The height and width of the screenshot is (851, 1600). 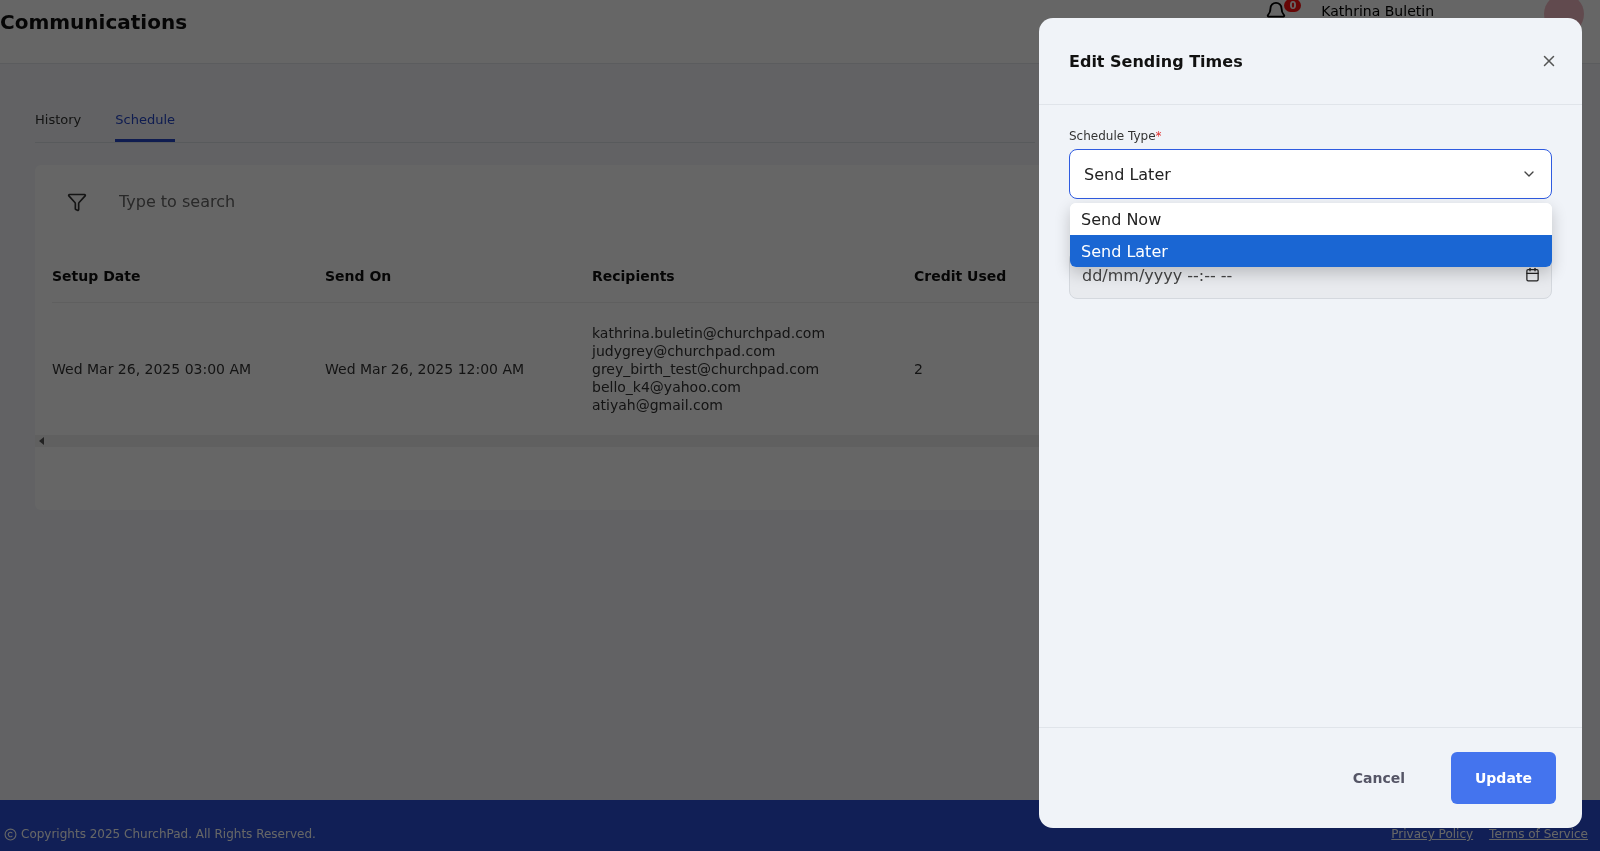 I want to click on dropdown-option: Send Now, so click(x=1311, y=219).